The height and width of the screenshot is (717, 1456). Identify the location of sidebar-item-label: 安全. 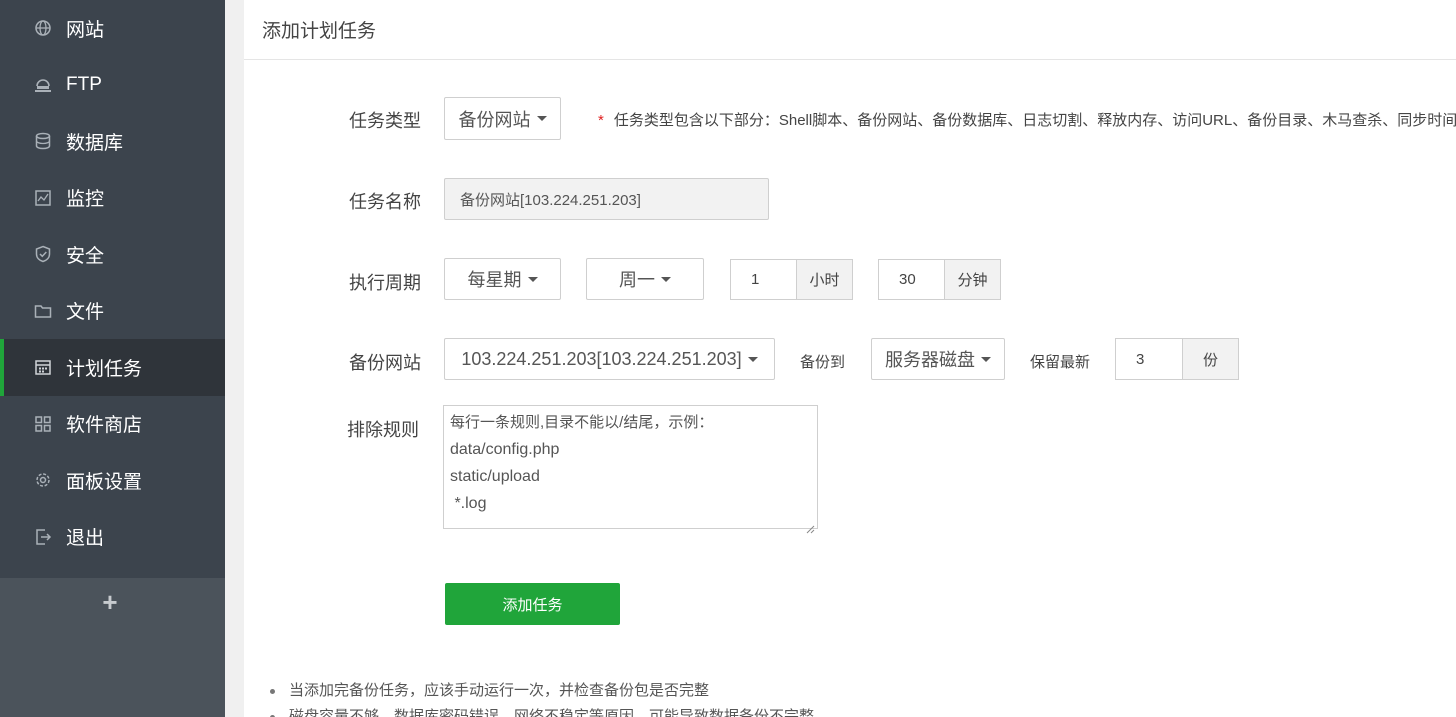
(85, 256).